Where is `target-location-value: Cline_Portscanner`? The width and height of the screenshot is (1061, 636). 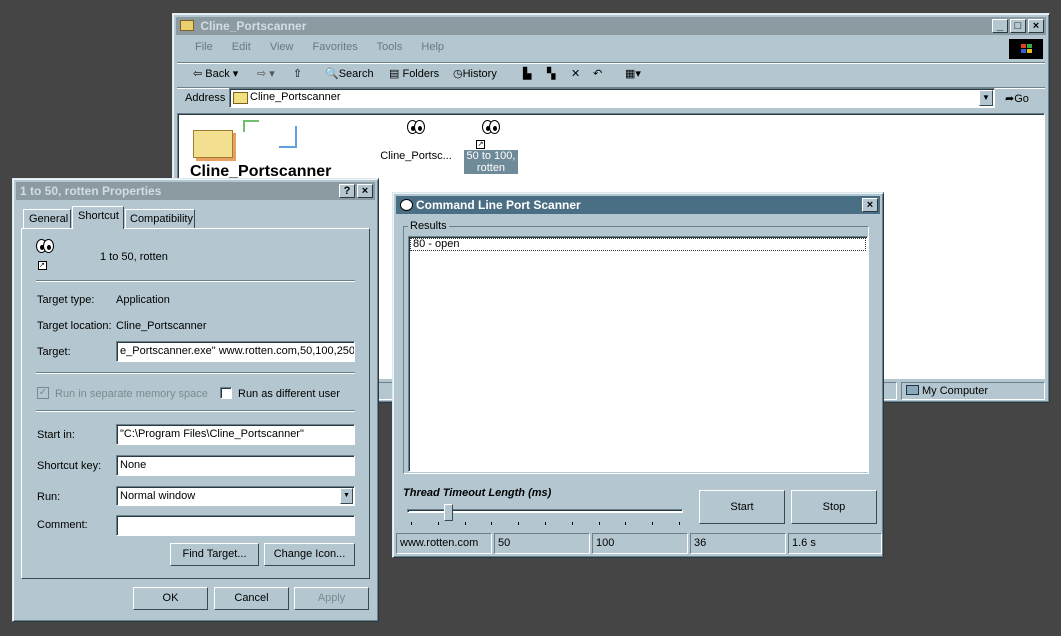 target-location-value: Cline_Portscanner is located at coordinates (161, 326).